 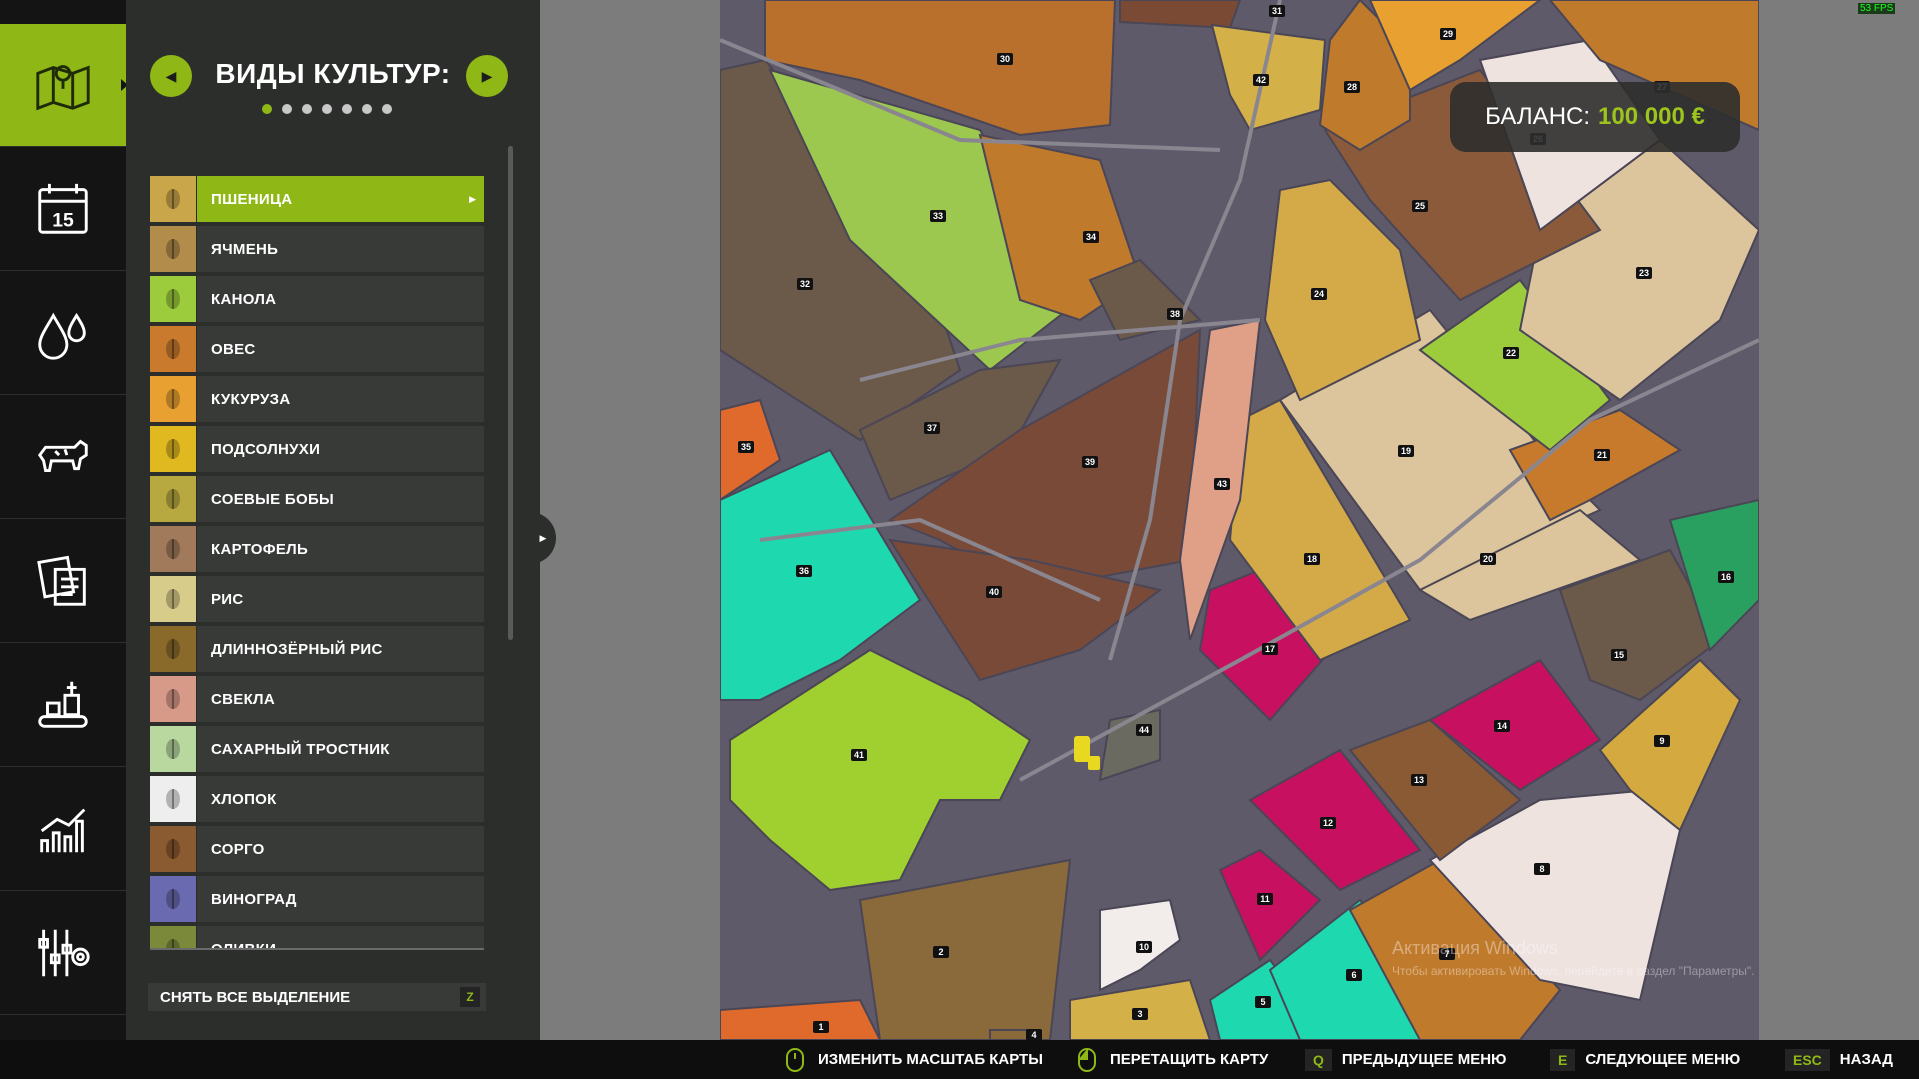 I want to click on windows-activation-watermark: Активация Windows, so click(x=1475, y=948).